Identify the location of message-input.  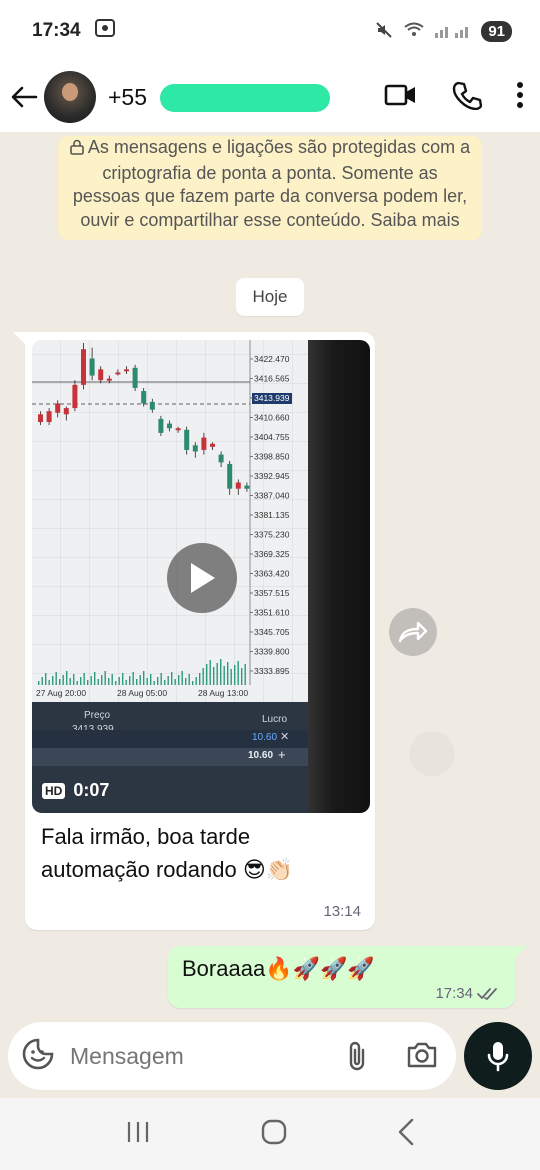
(190, 1056).